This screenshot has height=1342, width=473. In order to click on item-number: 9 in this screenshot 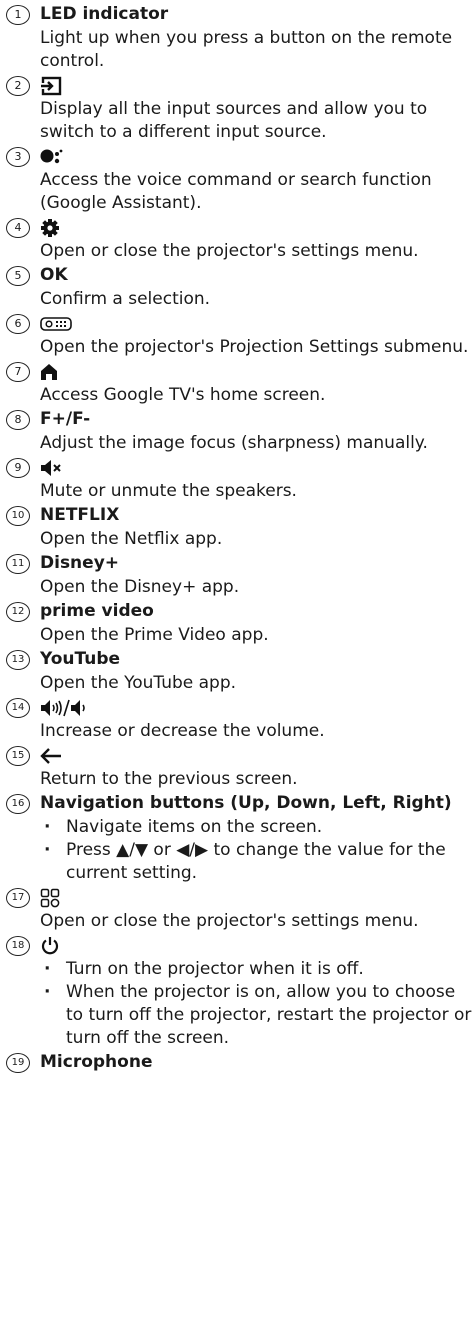, I will do `click(18, 468)`.